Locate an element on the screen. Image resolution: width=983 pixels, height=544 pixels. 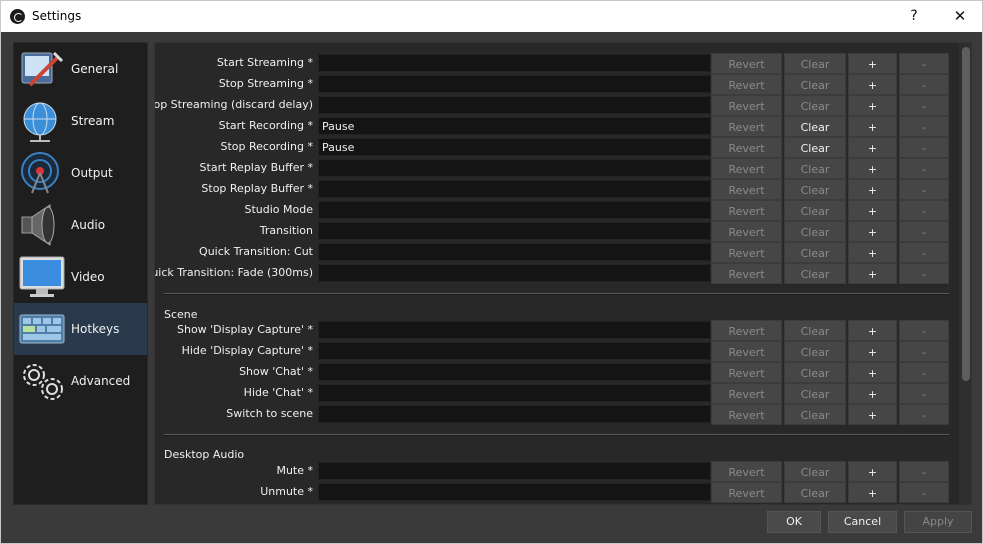
sidebar-item-hotkeys: Hotkeys is located at coordinates (80, 329).